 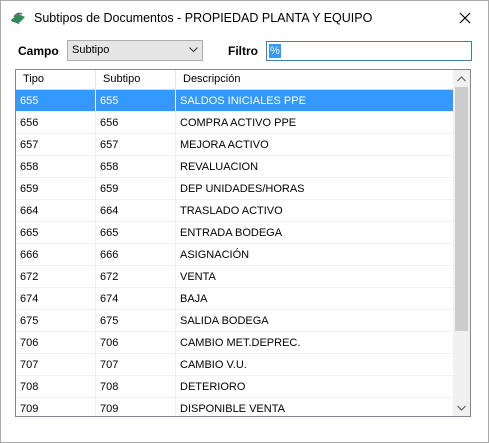 I want to click on table-row: 672 672 VENTA, so click(x=235, y=277).